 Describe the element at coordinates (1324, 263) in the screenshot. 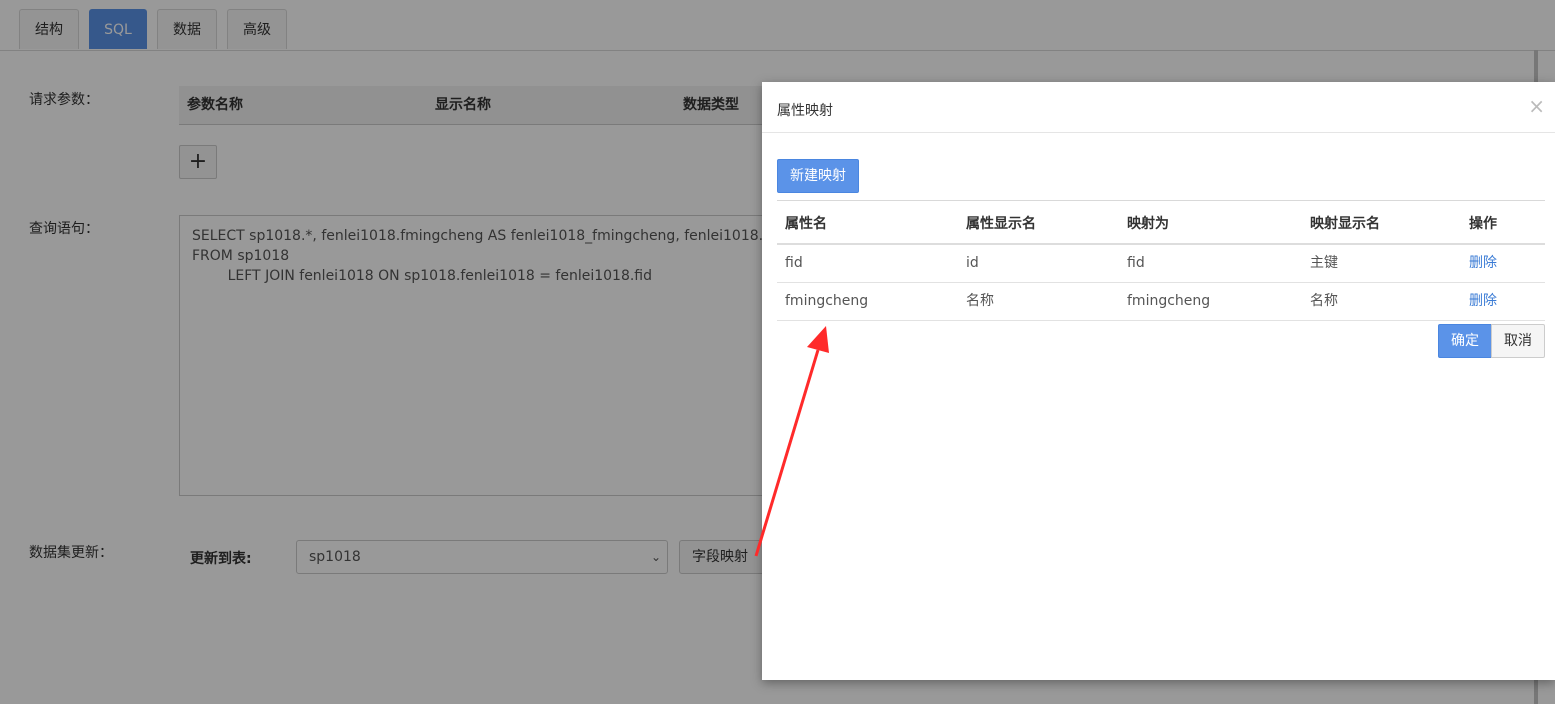

I see `cell-map-display: 主键` at that location.